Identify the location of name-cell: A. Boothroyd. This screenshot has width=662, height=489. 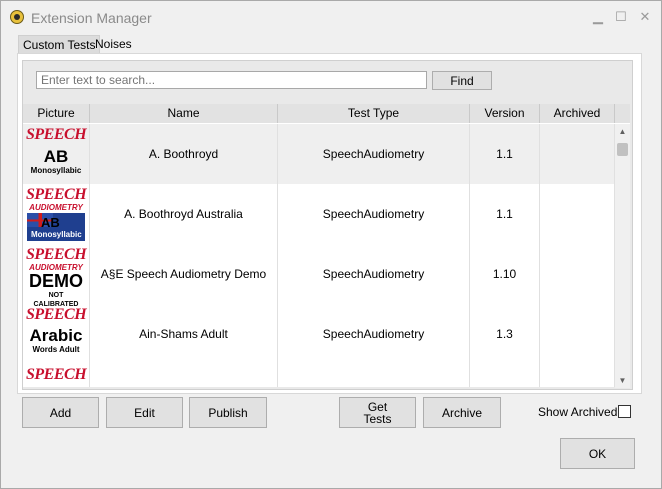
(184, 154).